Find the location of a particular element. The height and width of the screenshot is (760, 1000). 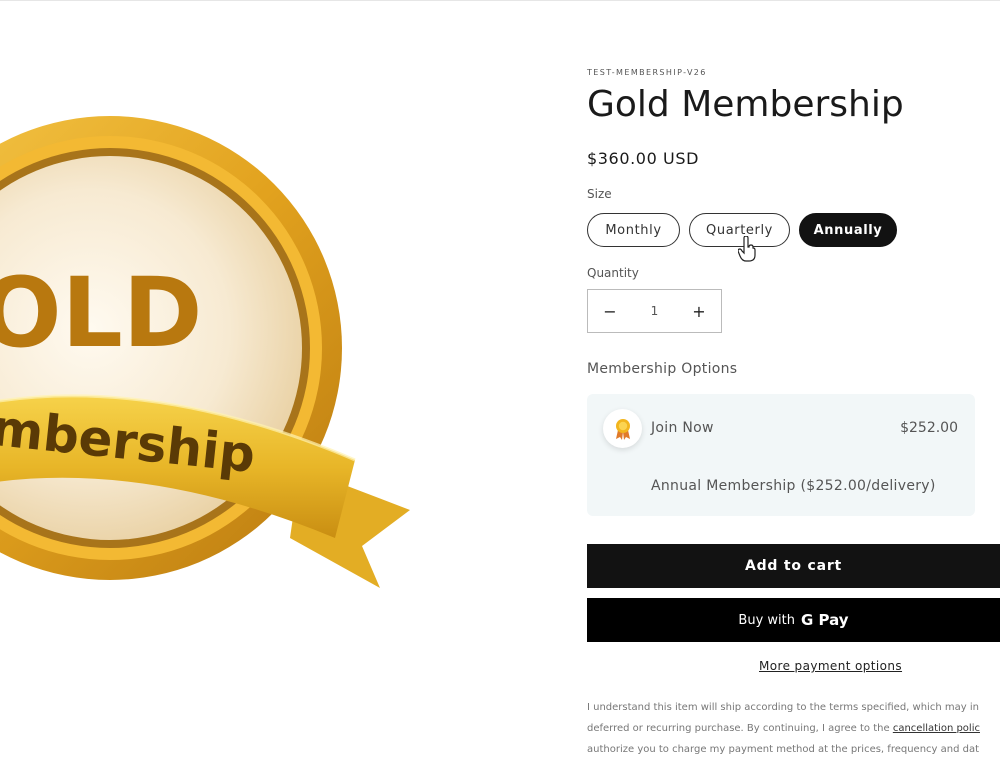

quantity-input: 1 is located at coordinates (655, 311).